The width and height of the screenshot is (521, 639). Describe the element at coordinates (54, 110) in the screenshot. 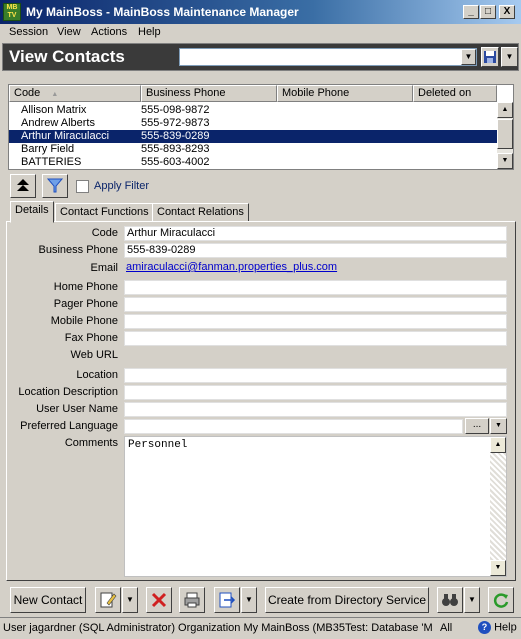

I see `cell-code: Allison Matrix` at that location.